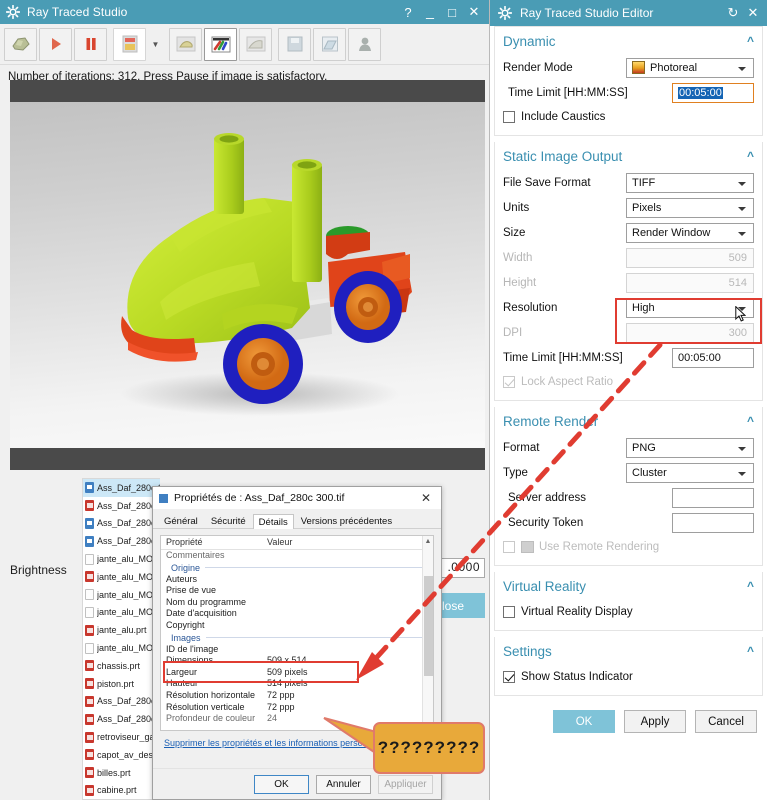  I want to click on maximize-button: □, so click(452, 12).